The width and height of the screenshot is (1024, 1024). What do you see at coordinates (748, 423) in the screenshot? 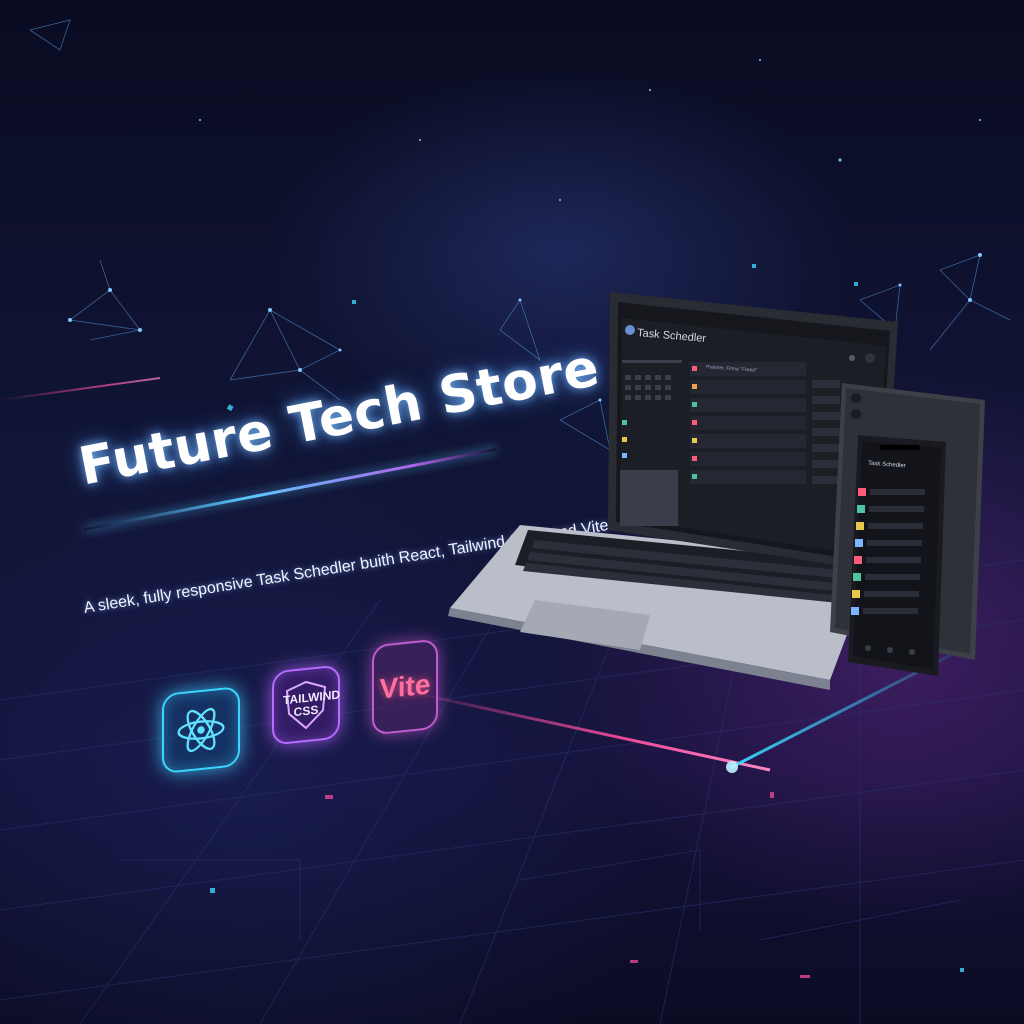
I see `task-list` at bounding box center [748, 423].